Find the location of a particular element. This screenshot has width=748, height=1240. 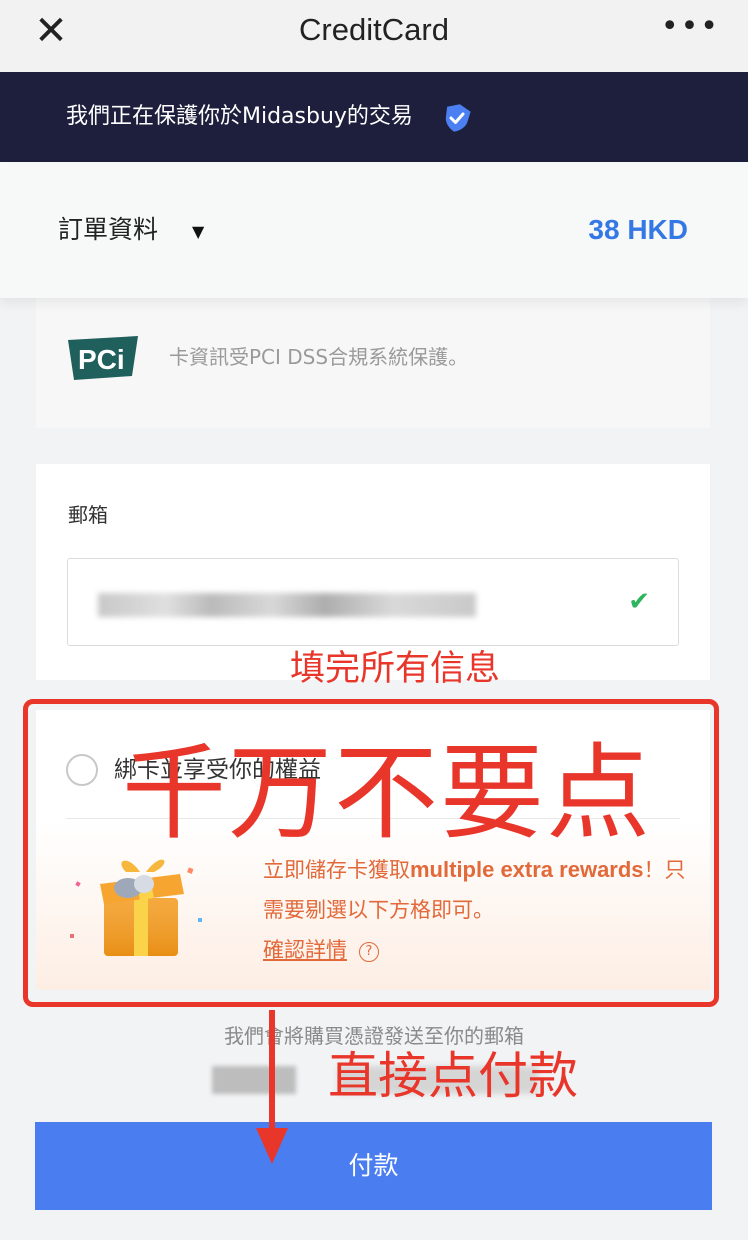

annotation-arrow-down-icon is located at coordinates (272, 1087).